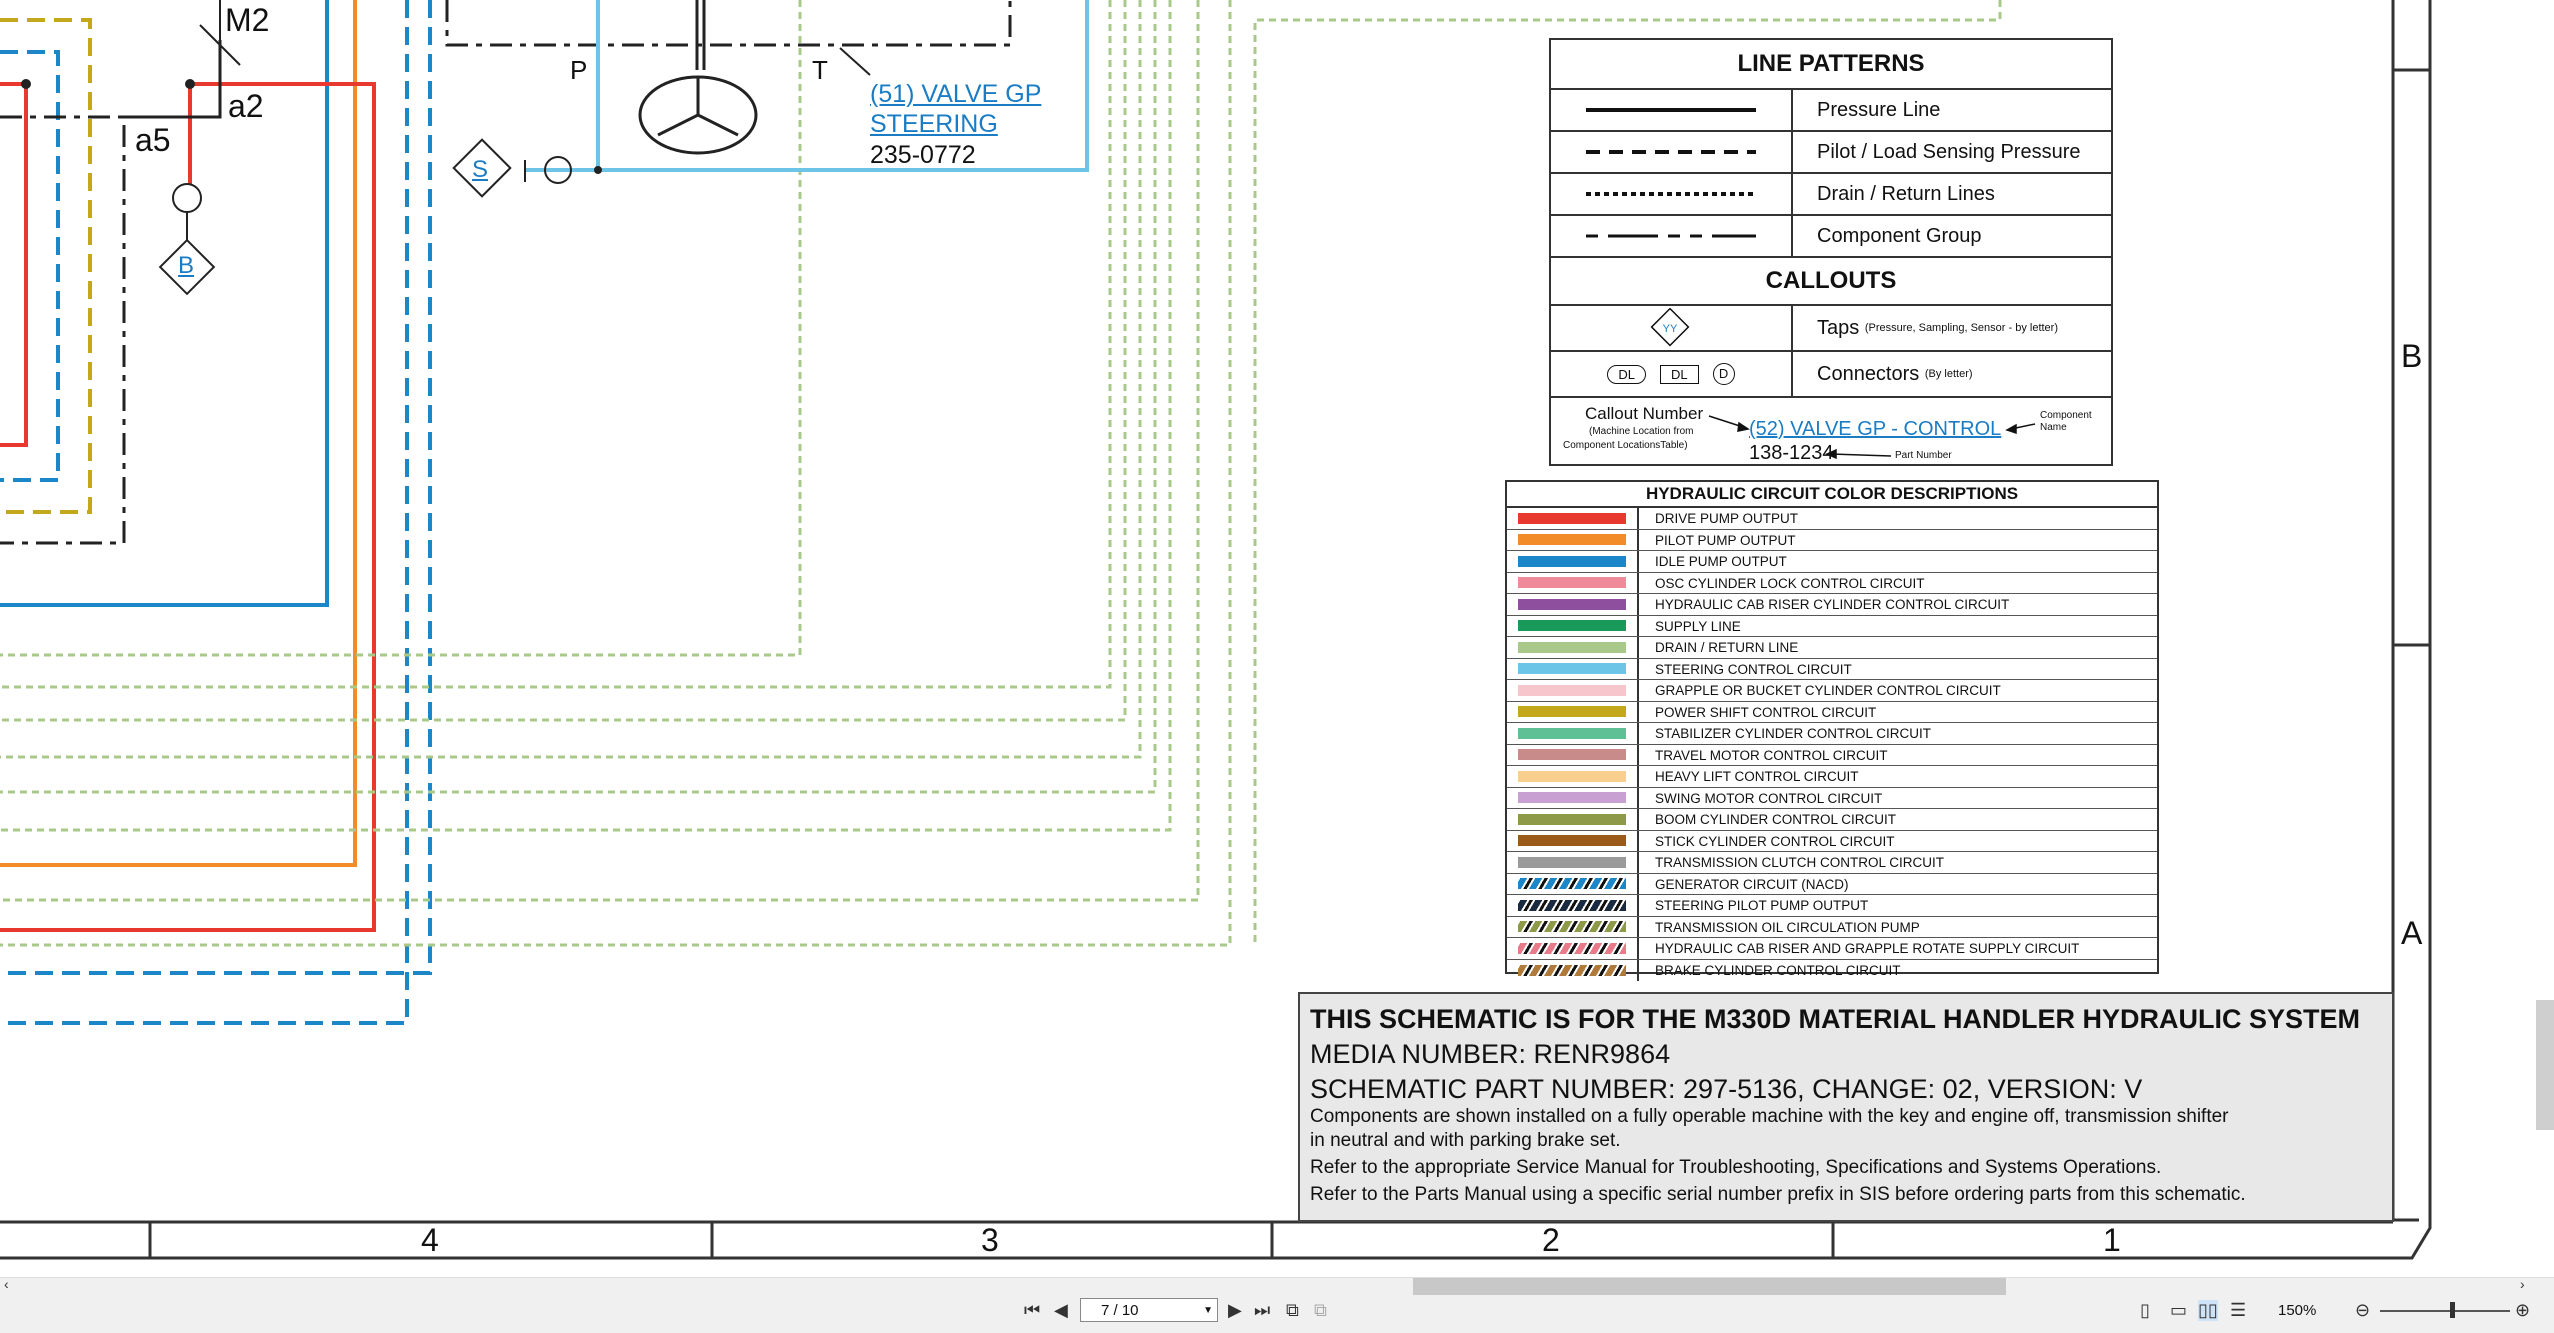 The height and width of the screenshot is (1333, 2554). What do you see at coordinates (1208, 1311) in the screenshot?
I see `chevron-down-icon: ▼` at bounding box center [1208, 1311].